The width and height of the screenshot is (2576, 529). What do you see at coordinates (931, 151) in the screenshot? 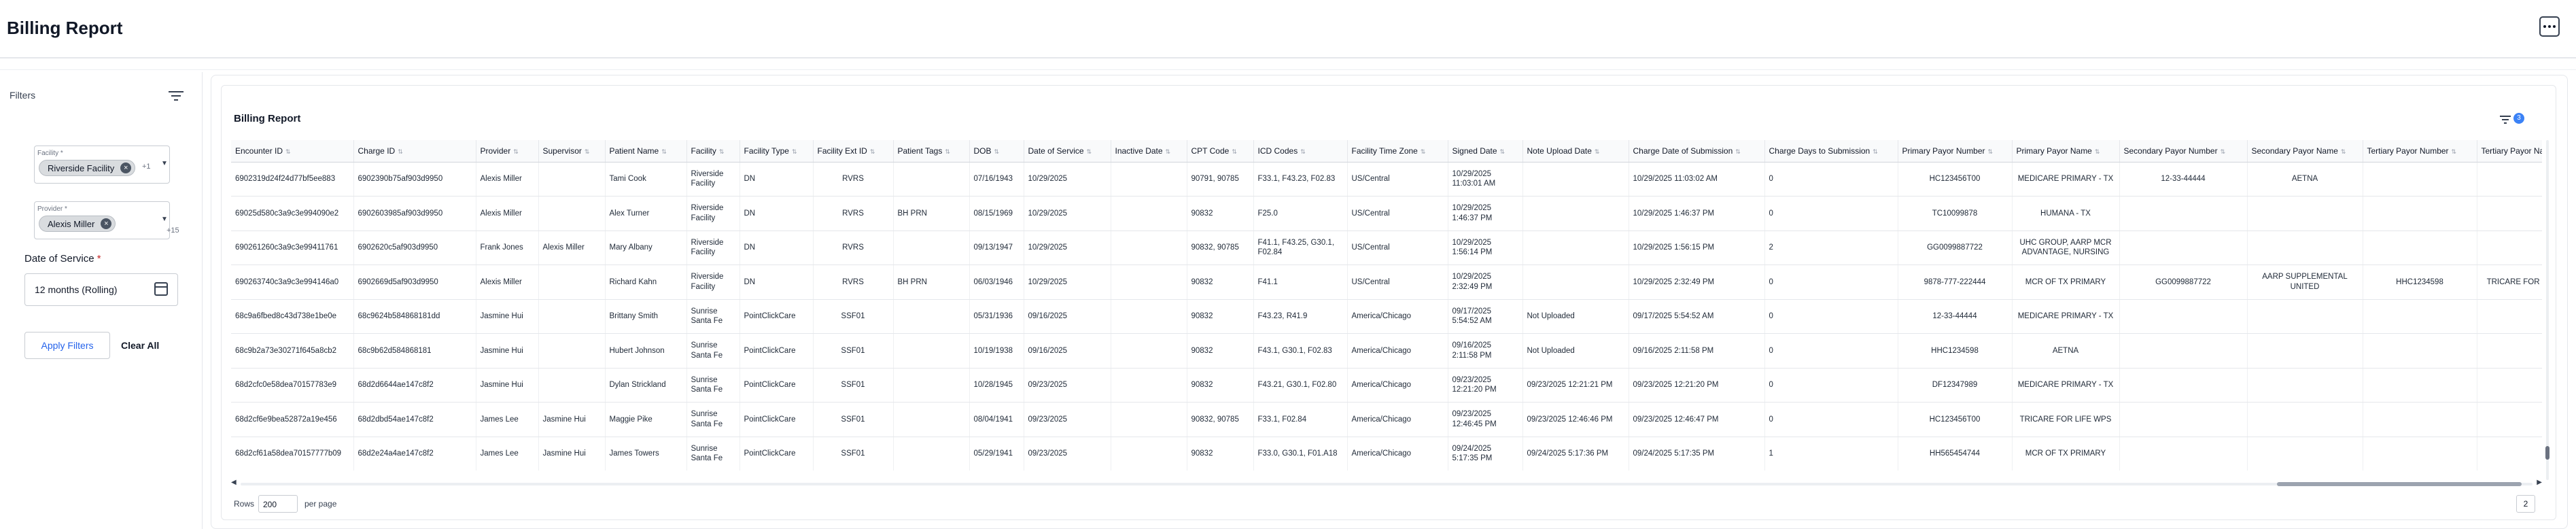
I see `column-header: Patient Tags ⇅` at bounding box center [931, 151].